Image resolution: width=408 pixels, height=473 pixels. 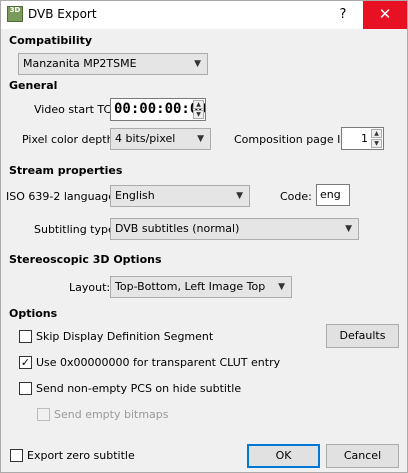 What do you see at coordinates (362, 456) in the screenshot?
I see `cancel-button: Cancel` at bounding box center [362, 456].